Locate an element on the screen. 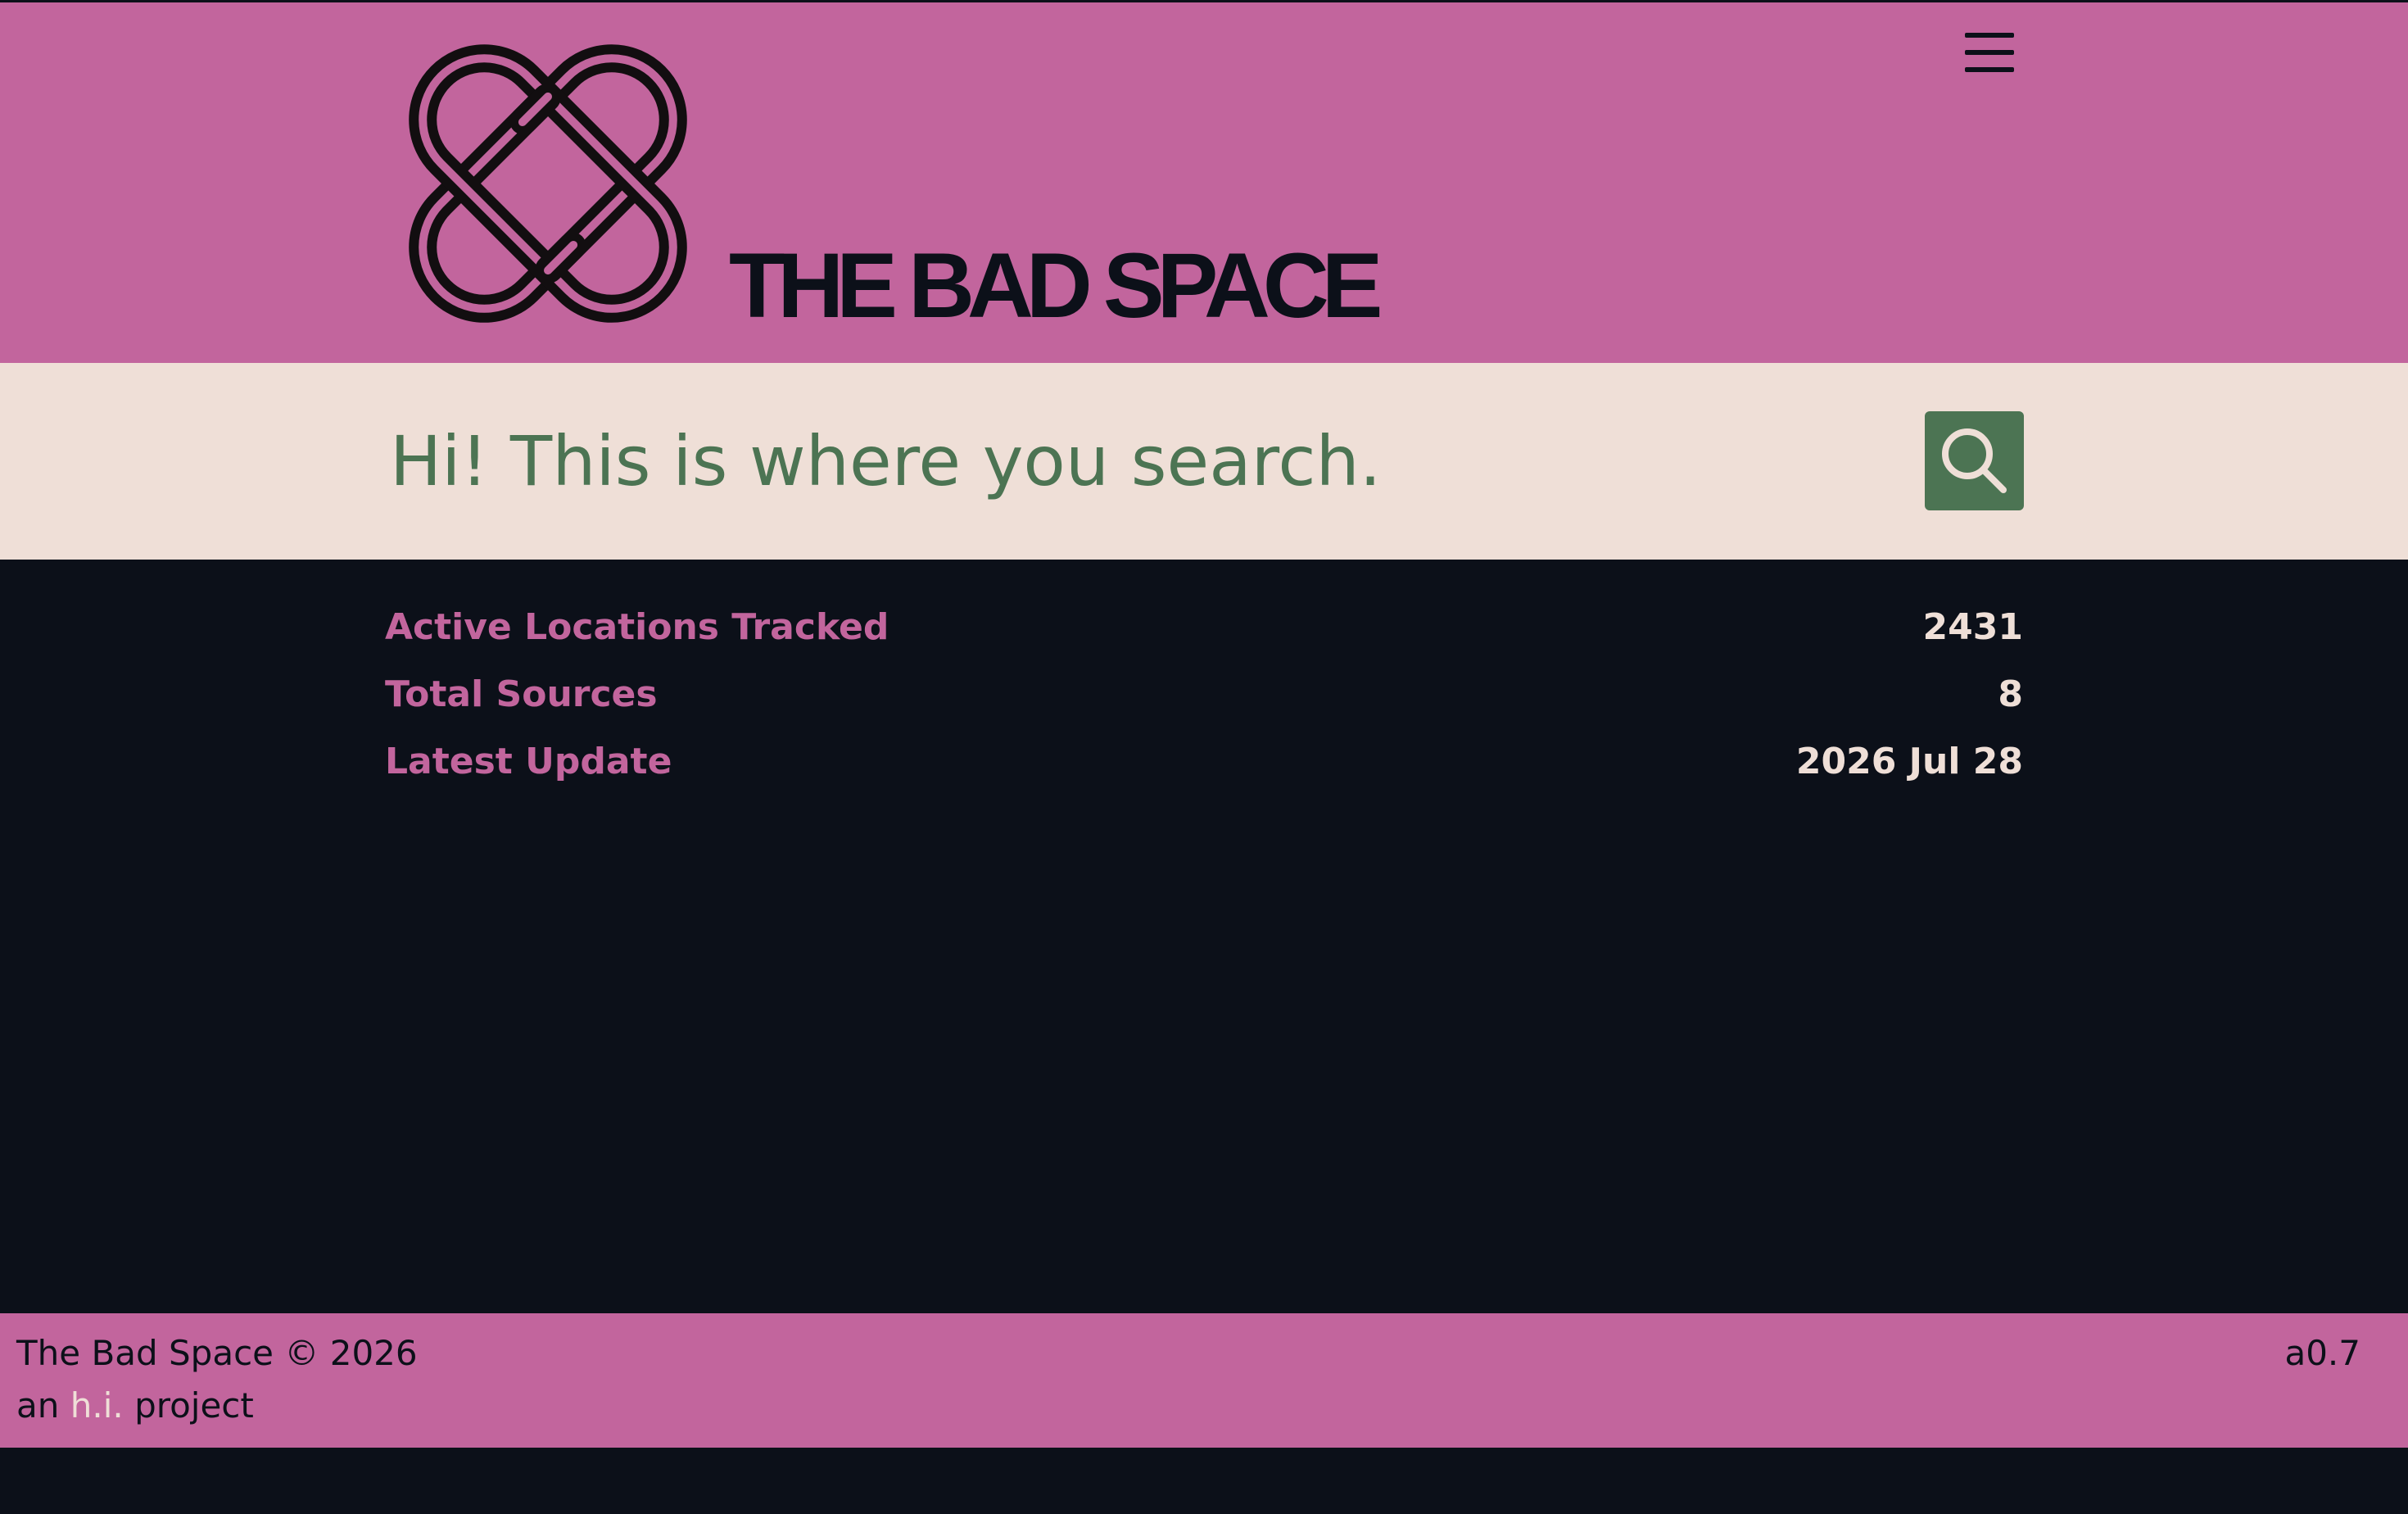 Image resolution: width=2408 pixels, height=1514 pixels. stat-row: Active Locations Tracked 2431 is located at coordinates (1204, 639).